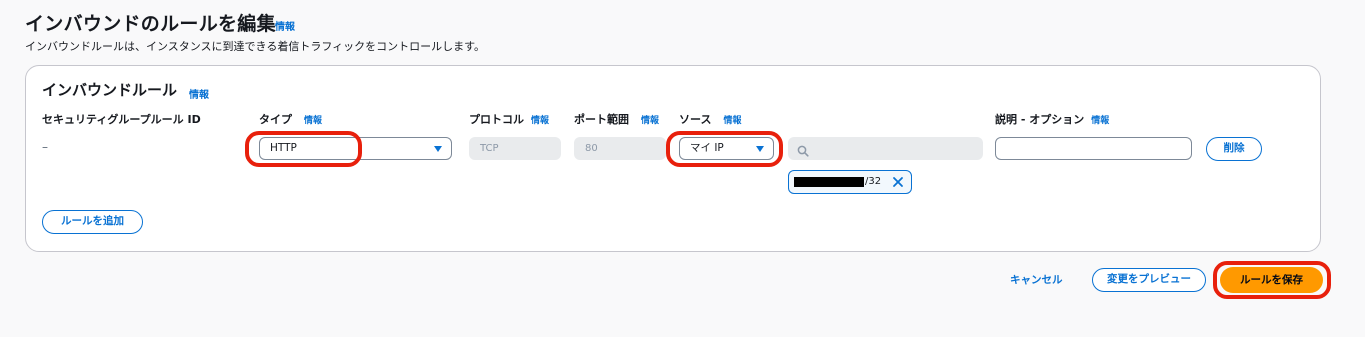  I want to click on cidr-suffix: /32, so click(873, 181).